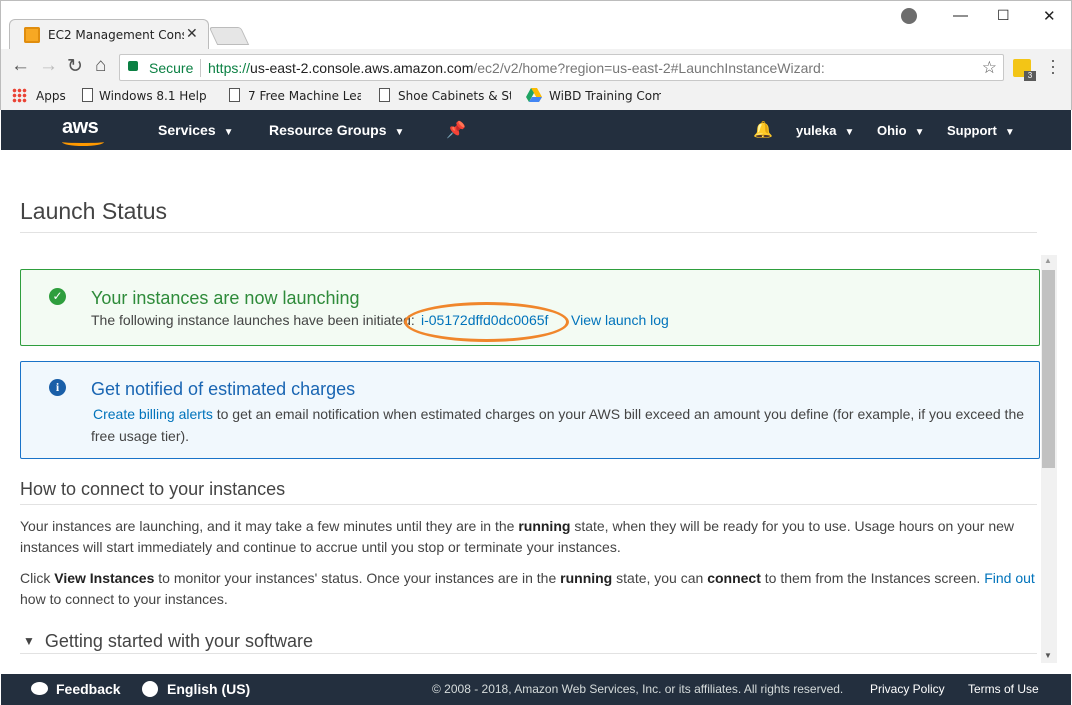 The height and width of the screenshot is (705, 1072). Describe the element at coordinates (133, 66) in the screenshot. I see `lock-icon` at that location.